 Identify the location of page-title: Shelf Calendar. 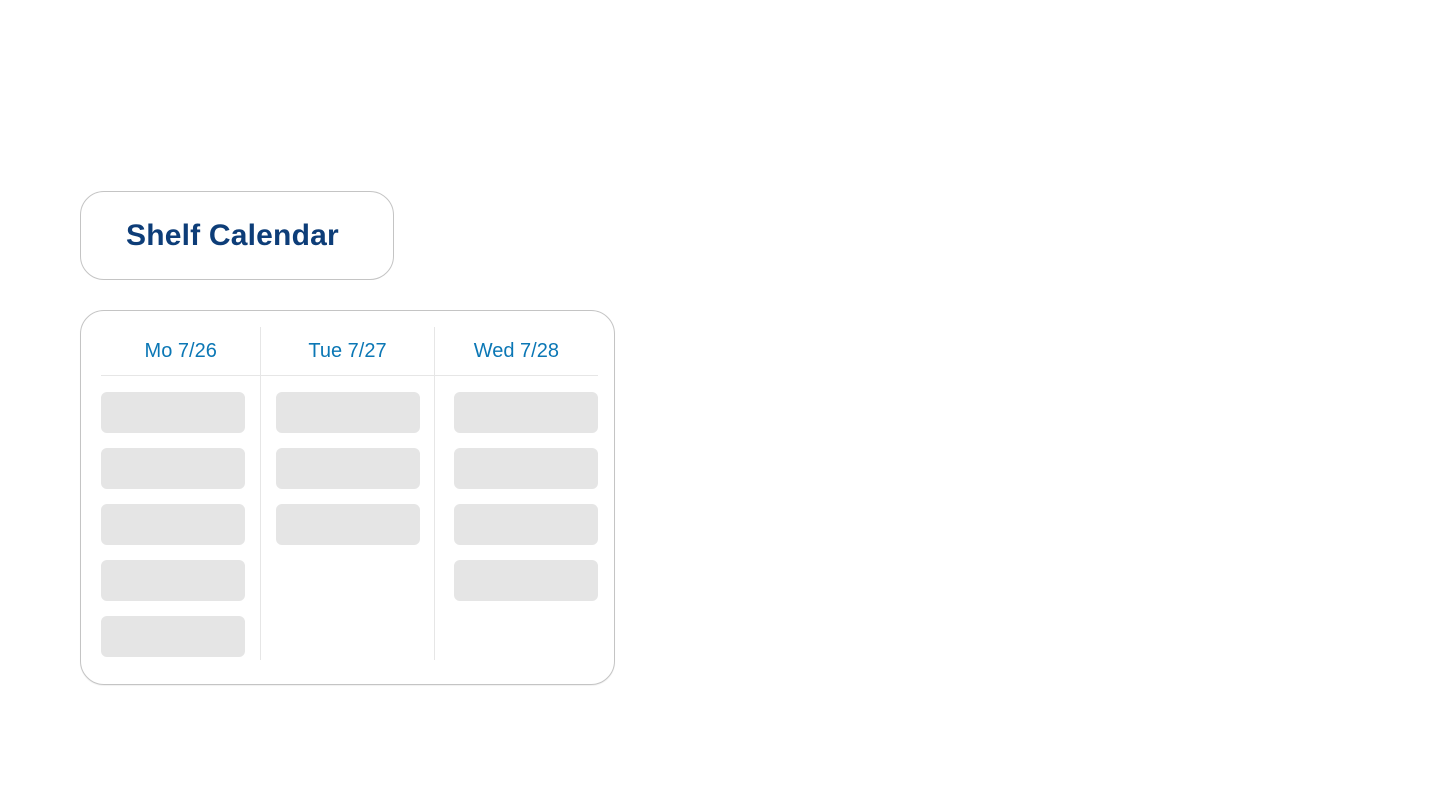
(232, 235).